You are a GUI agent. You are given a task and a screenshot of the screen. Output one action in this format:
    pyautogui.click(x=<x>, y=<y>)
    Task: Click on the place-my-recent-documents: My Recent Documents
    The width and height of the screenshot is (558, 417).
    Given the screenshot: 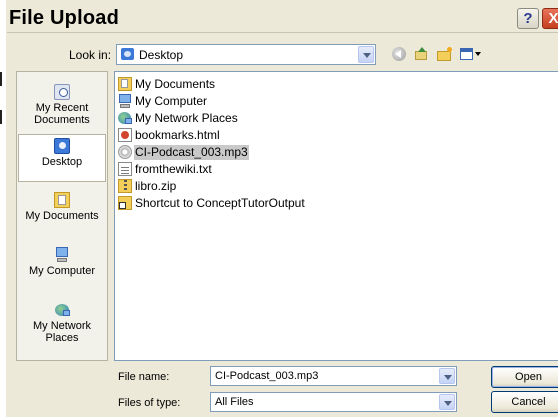 What is the action you would take?
    pyautogui.click(x=62, y=105)
    